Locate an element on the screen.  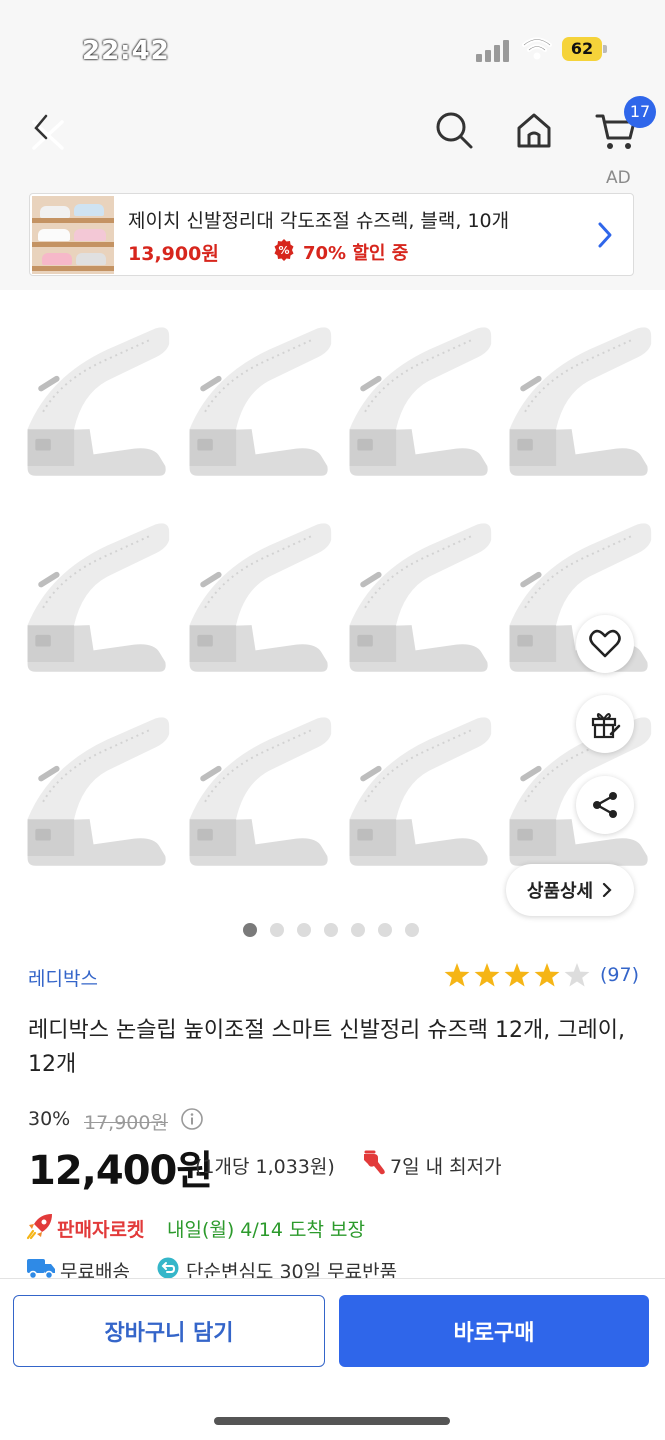
share-button is located at coordinates (605, 805).